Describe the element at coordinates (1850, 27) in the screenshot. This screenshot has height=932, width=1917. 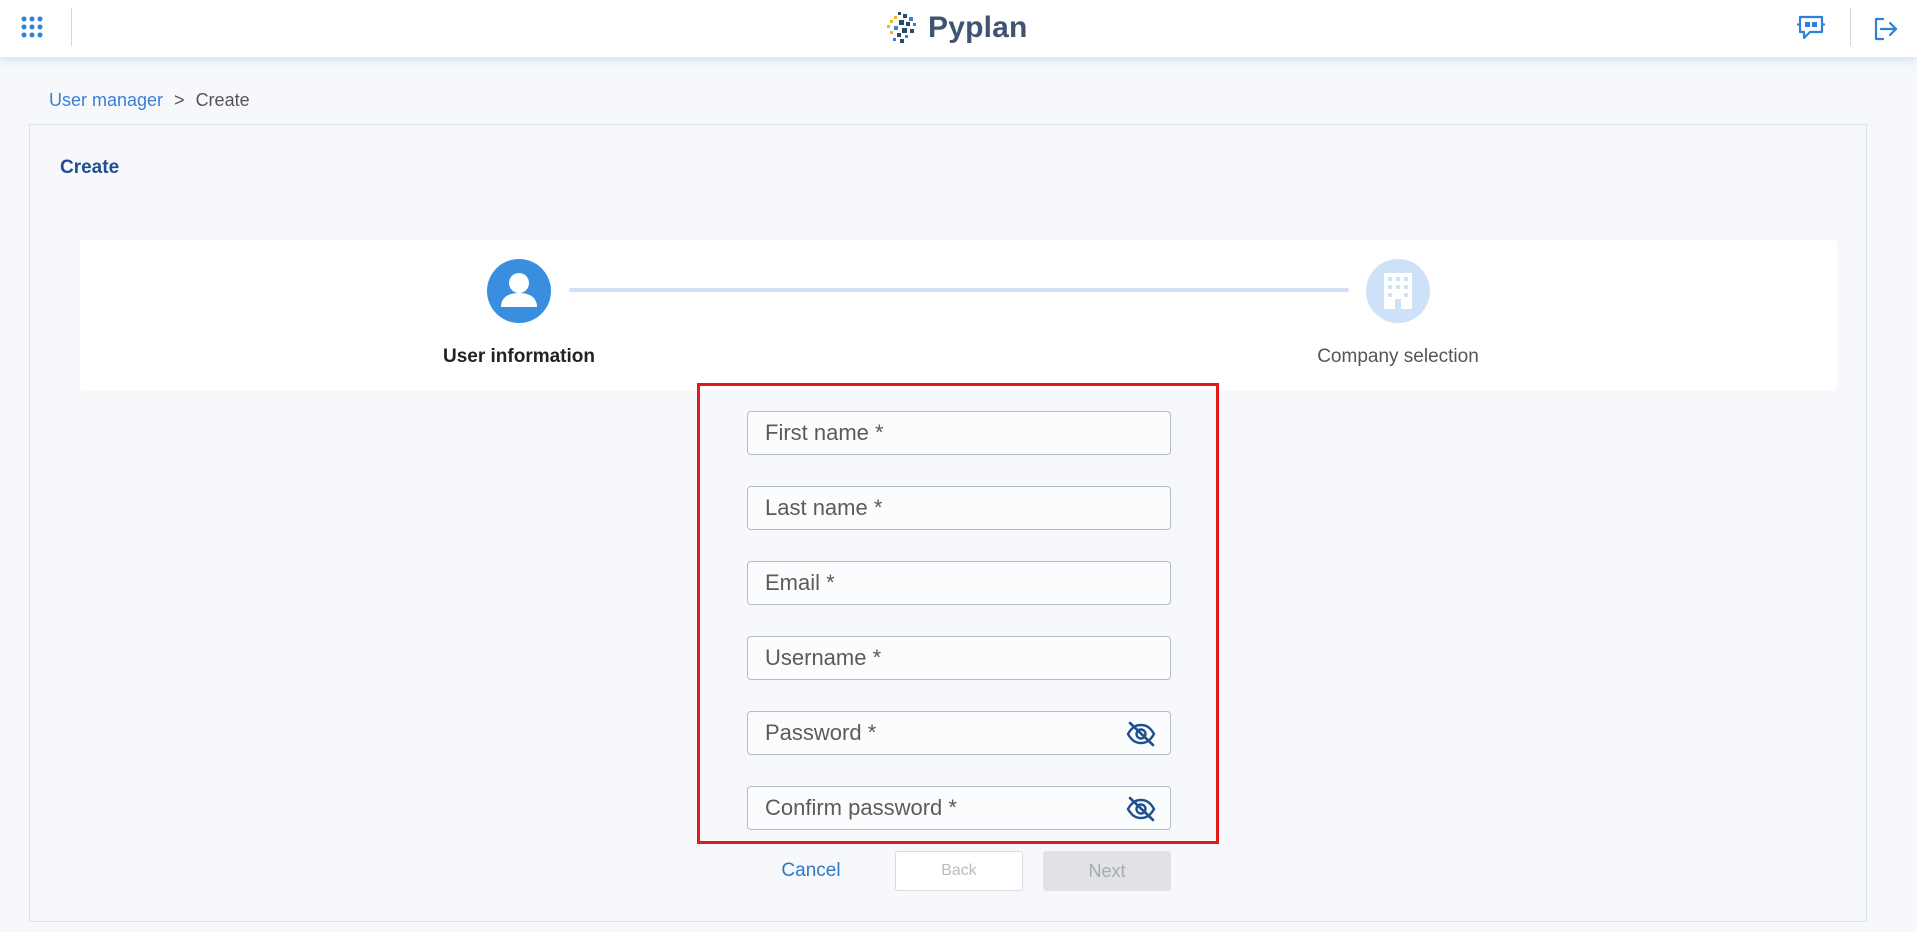
I see `header-divider-right` at that location.